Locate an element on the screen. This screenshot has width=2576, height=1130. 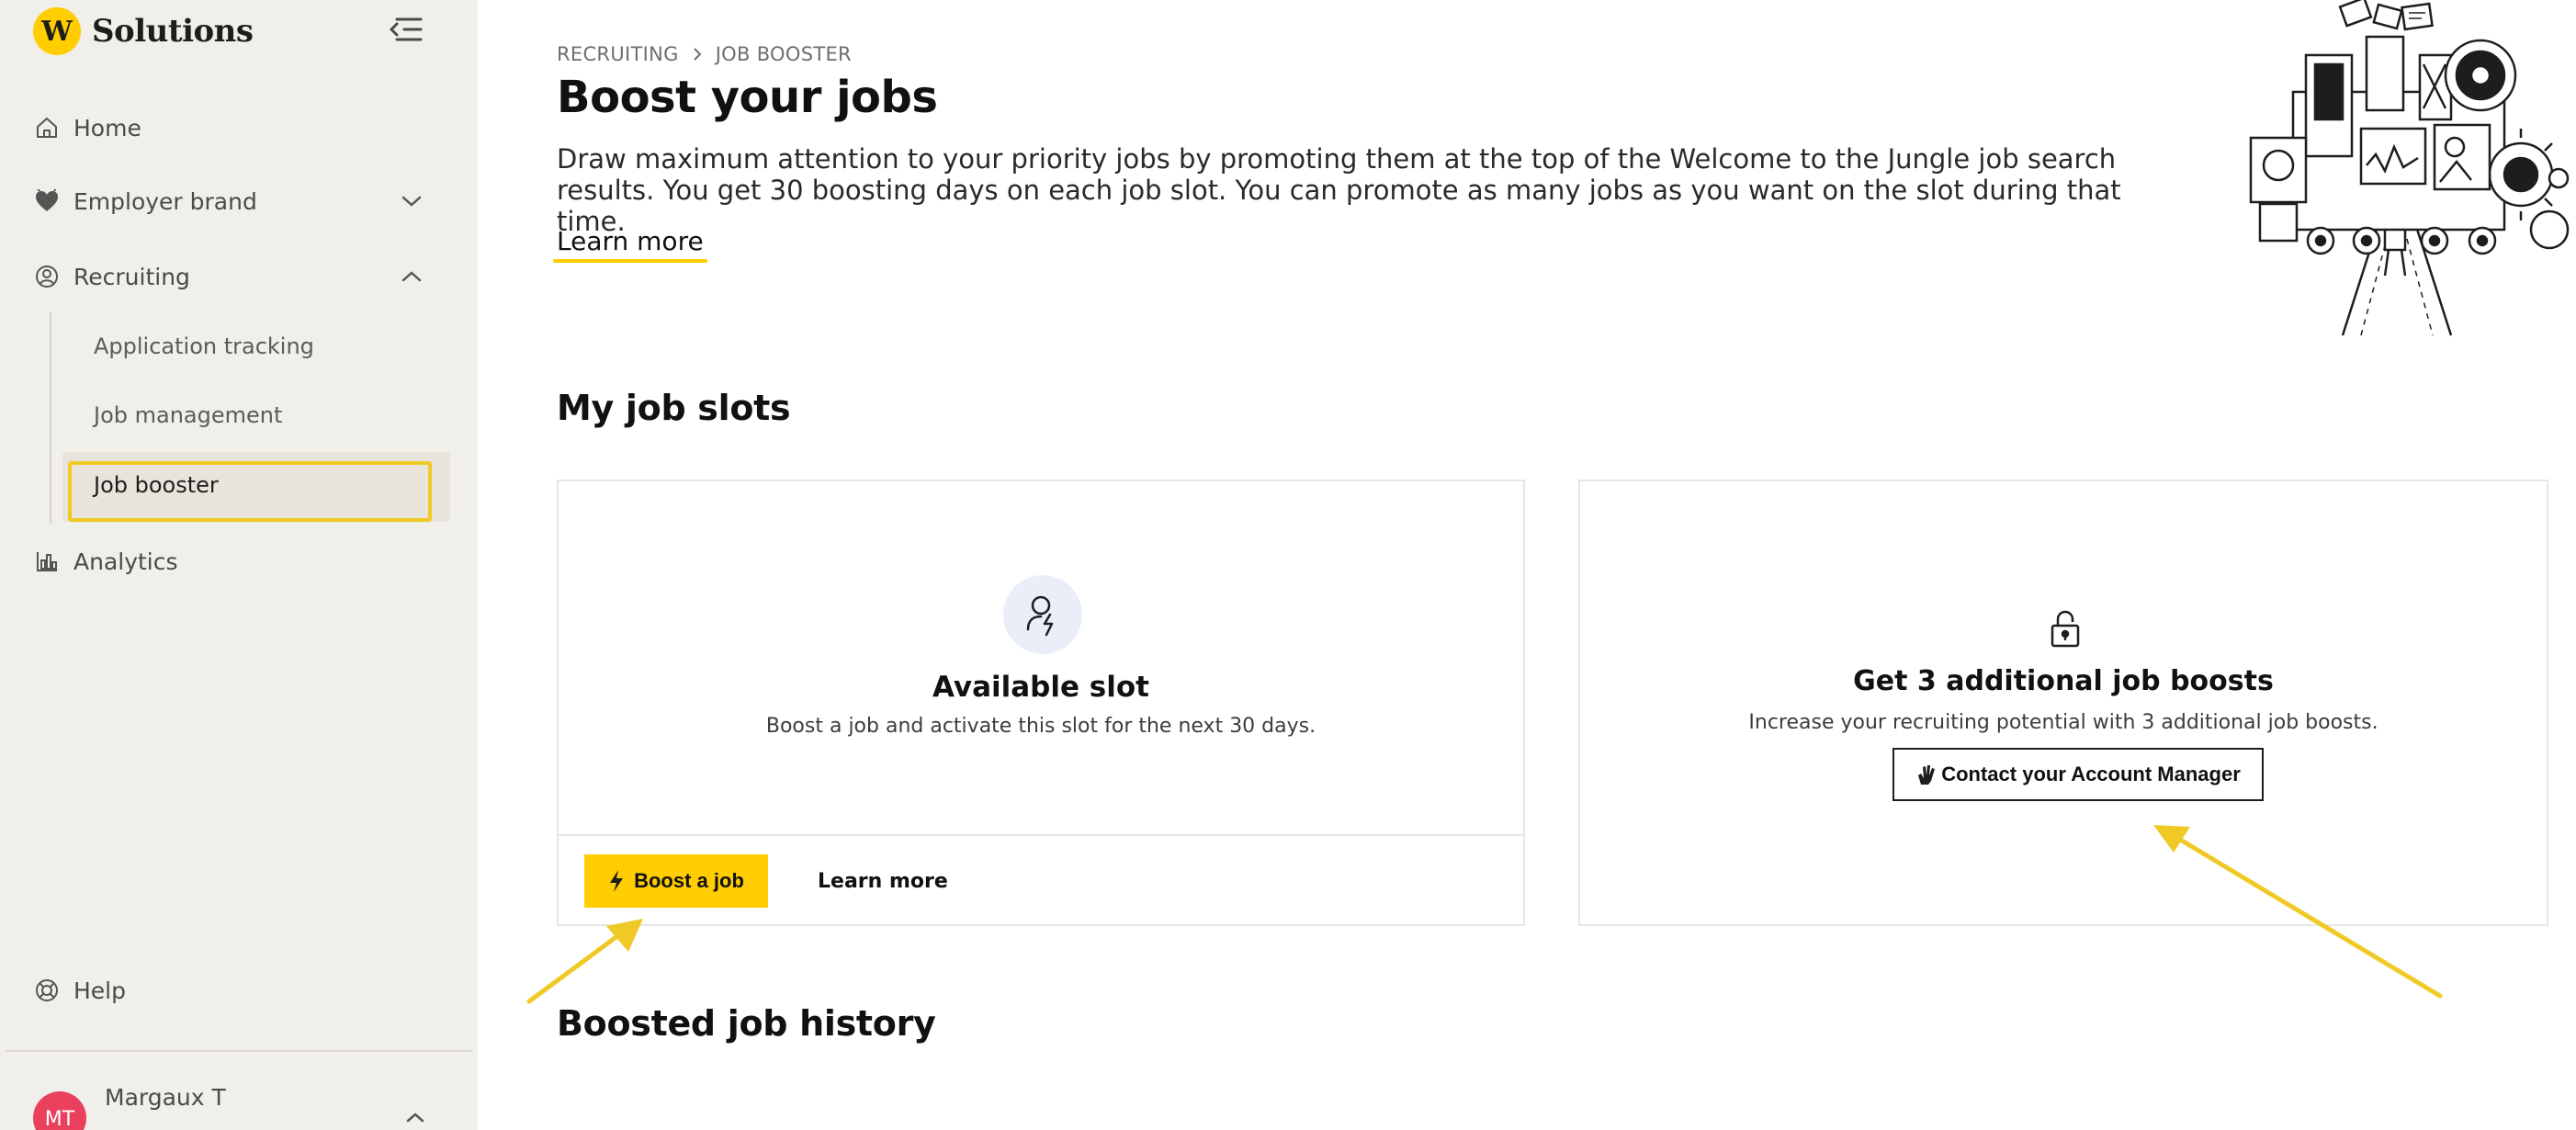
additional-boosts-title: Get 3 additional job boosts is located at coordinates (2063, 681).